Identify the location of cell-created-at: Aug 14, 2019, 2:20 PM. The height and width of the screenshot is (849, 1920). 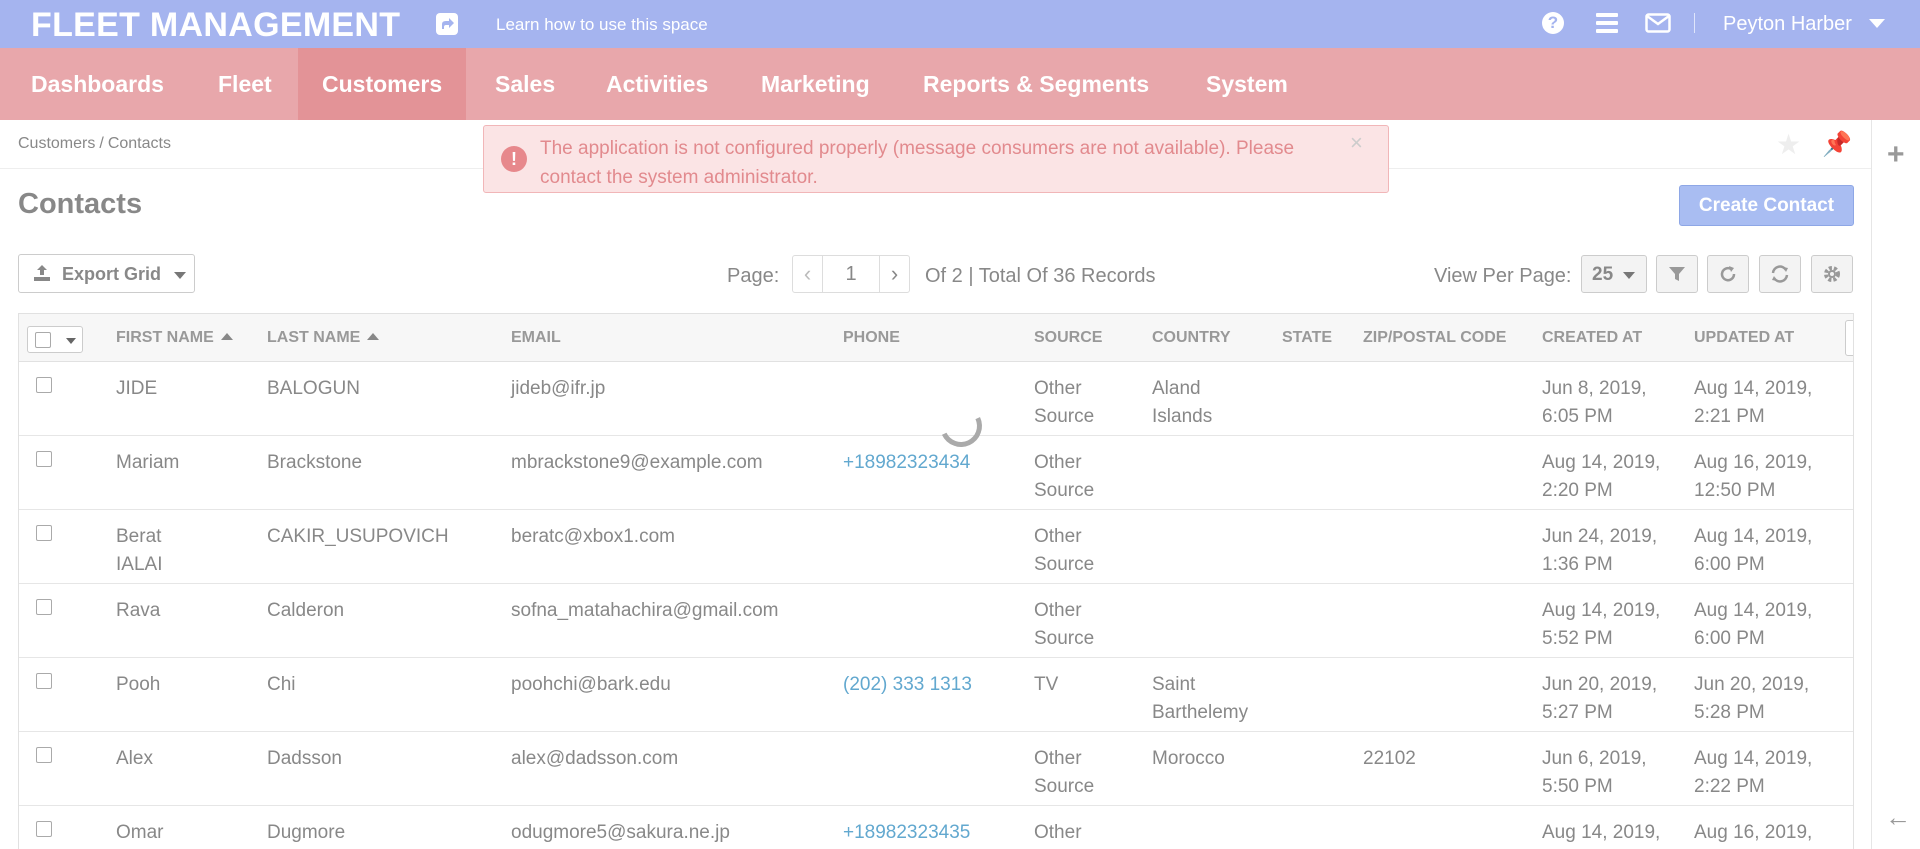
(1601, 476).